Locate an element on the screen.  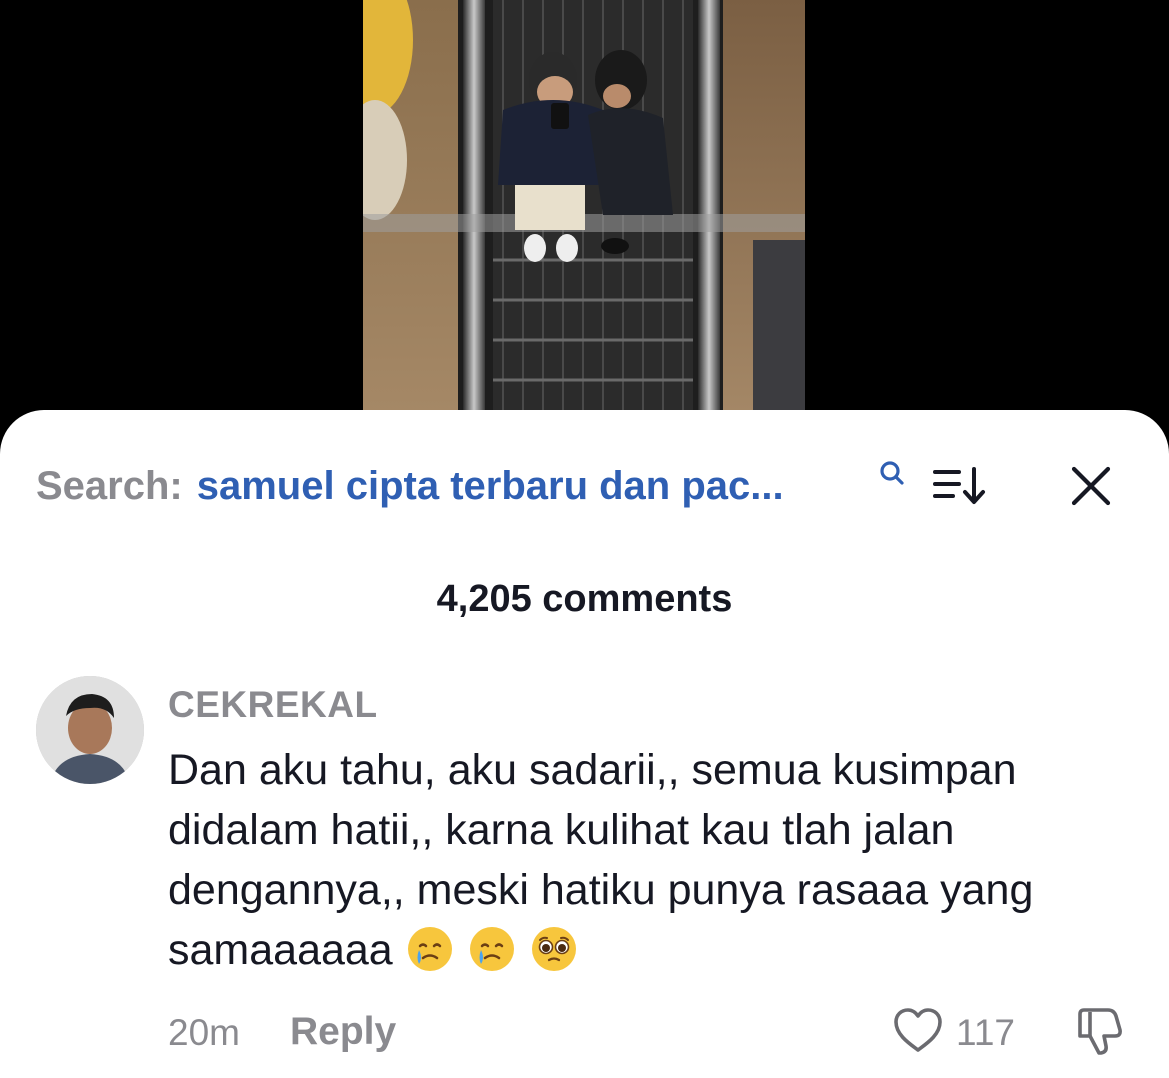
avatar is located at coordinates (90, 730).